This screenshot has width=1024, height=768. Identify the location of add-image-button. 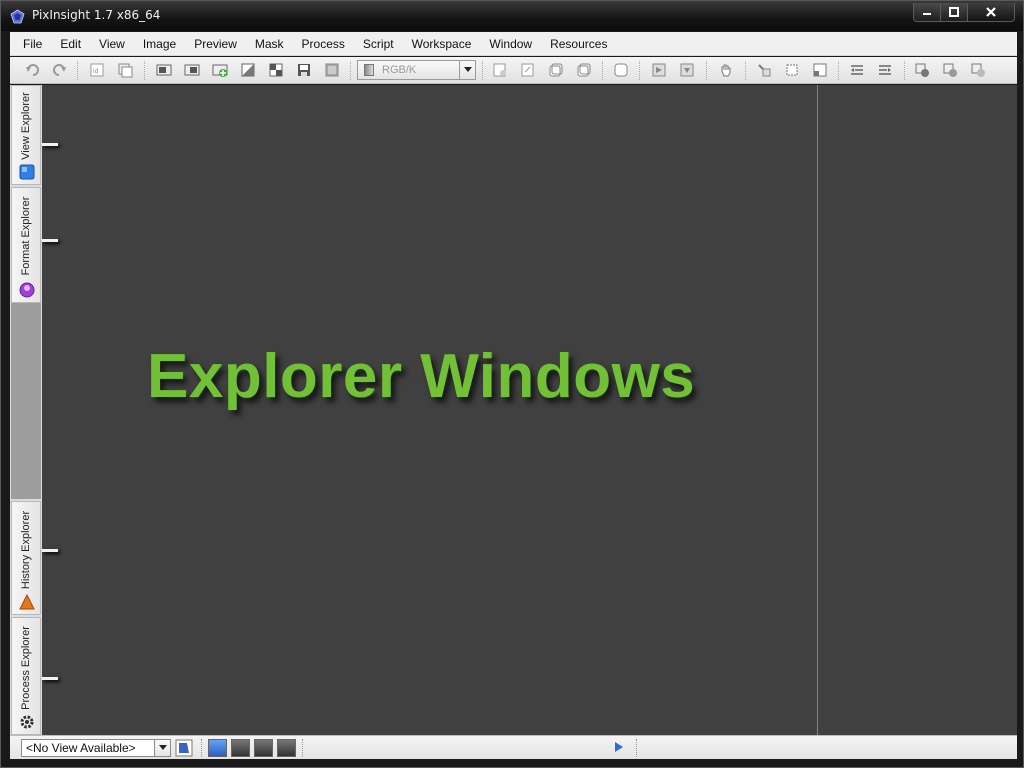
(220, 70).